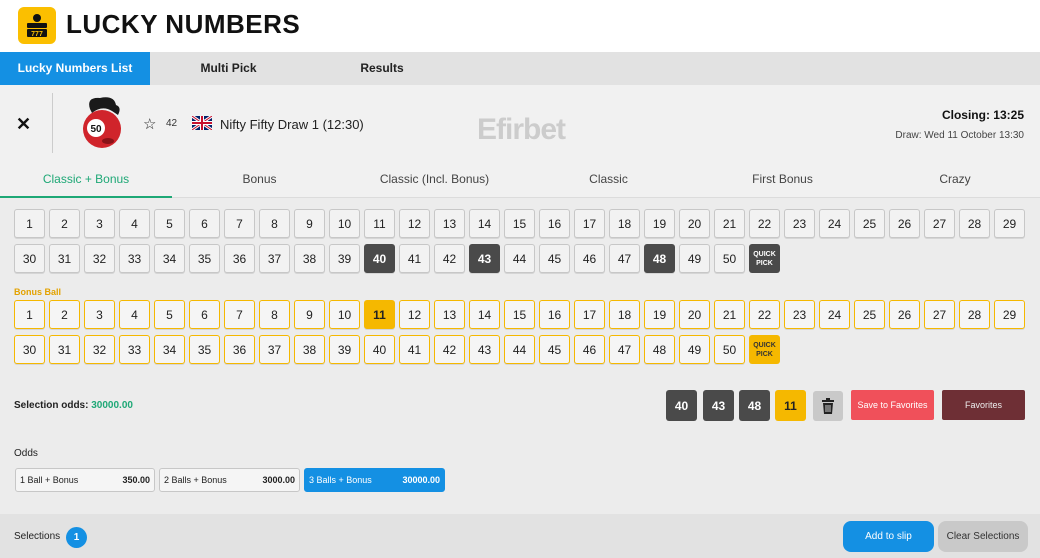  I want to click on number-ball-button: 42, so click(449, 258).